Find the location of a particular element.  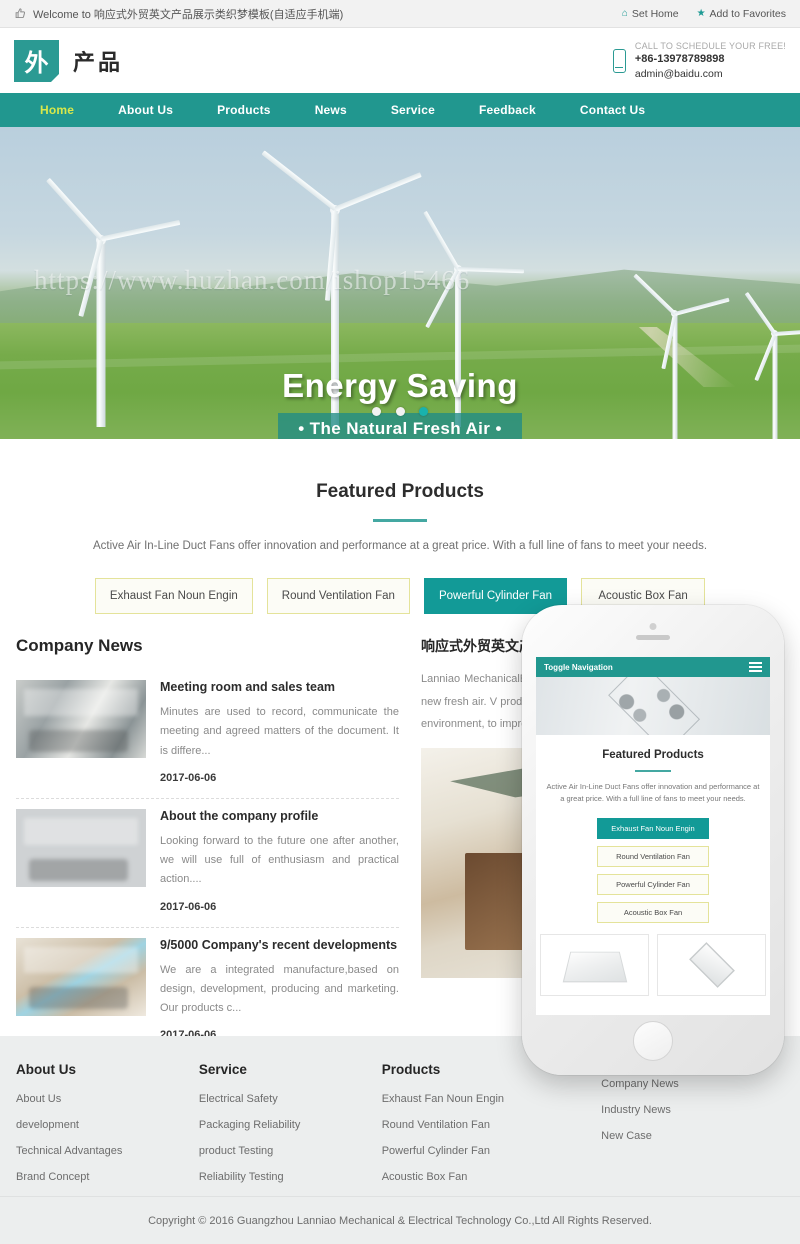

footer-link: Technical Advantages is located at coordinates (107, 1151).